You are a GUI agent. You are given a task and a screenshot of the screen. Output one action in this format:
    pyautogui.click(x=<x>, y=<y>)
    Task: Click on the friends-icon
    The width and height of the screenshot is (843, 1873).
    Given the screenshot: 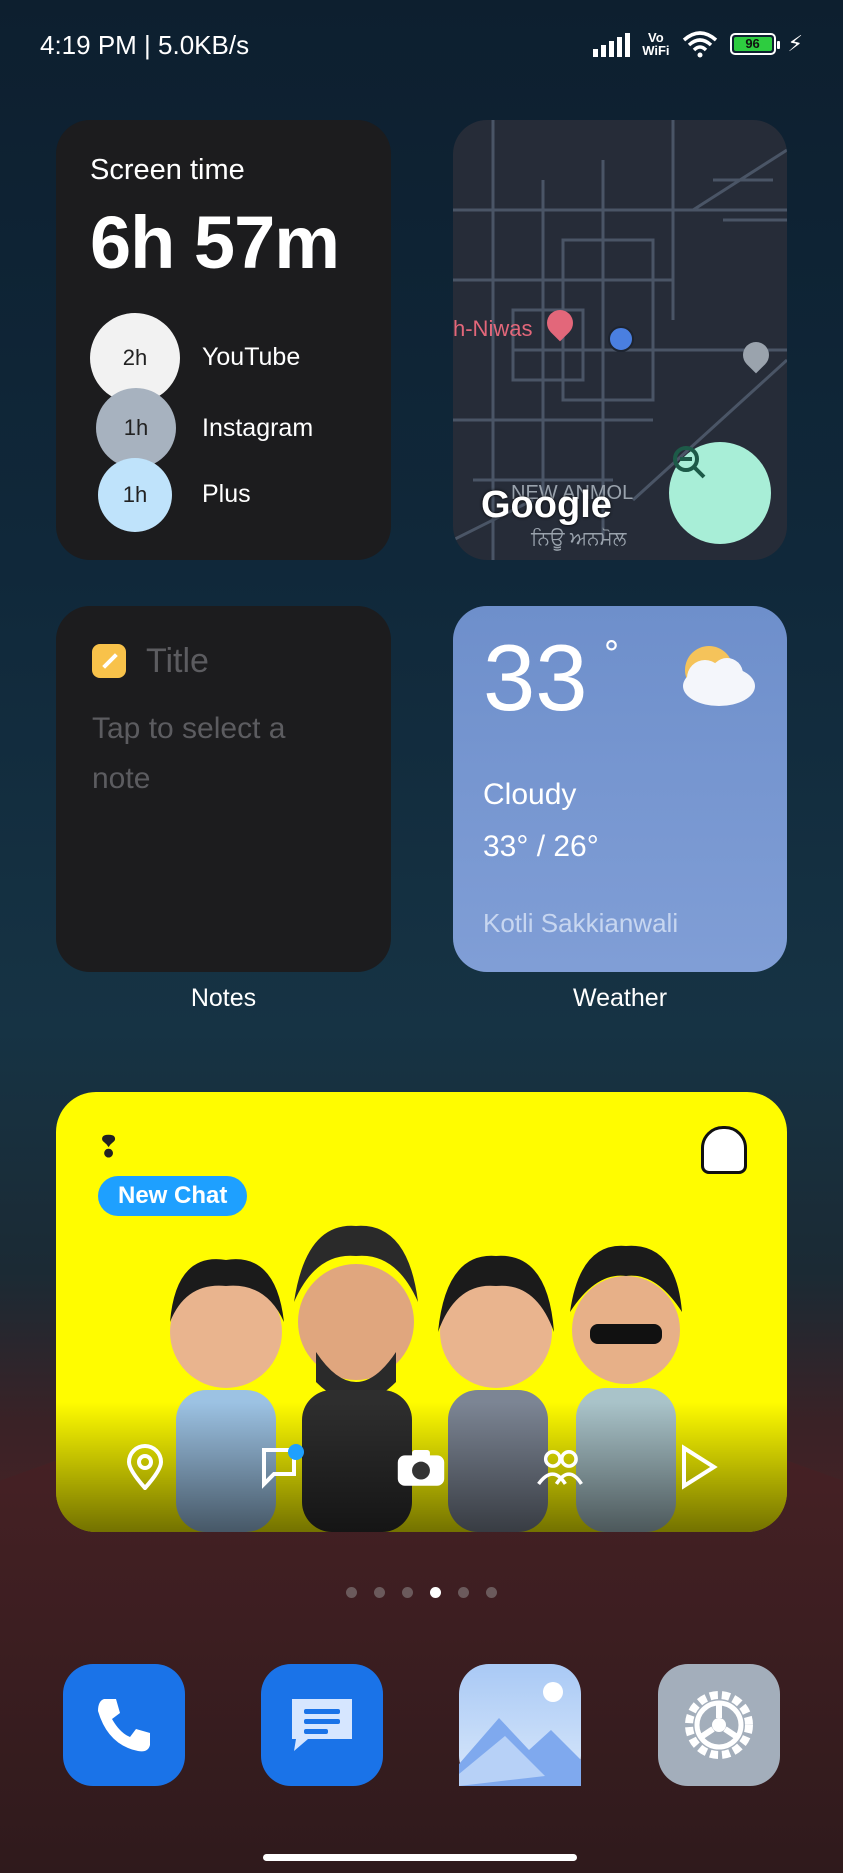 What is the action you would take?
    pyautogui.click(x=560, y=1467)
    